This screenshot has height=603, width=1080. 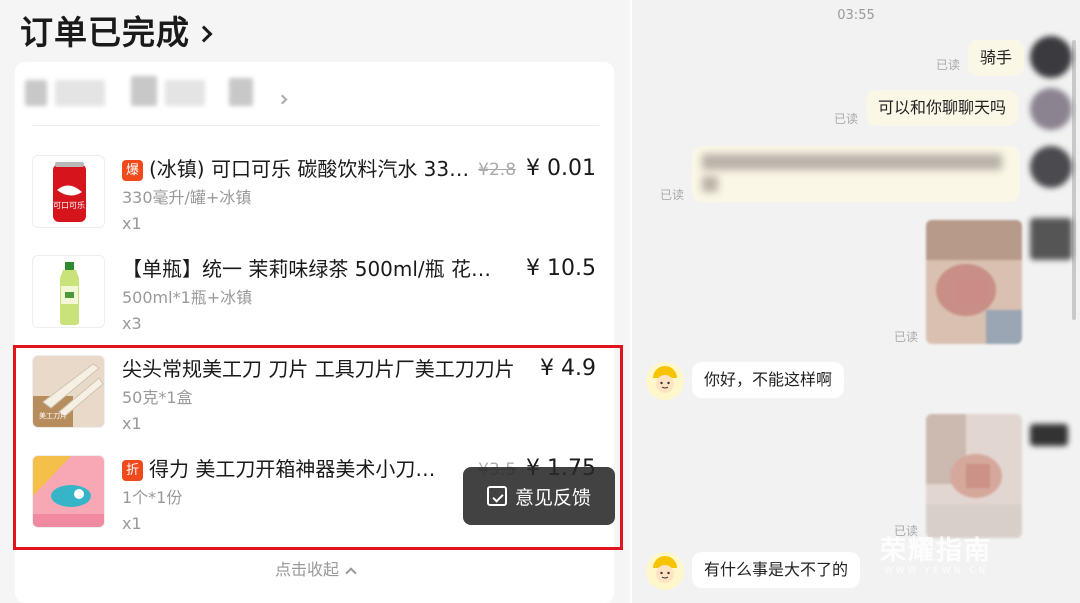 I want to click on item-name-text: (冰镇) 可口可乐 碳酸饮料汽水 330毫升/罐, so click(x=310, y=169).